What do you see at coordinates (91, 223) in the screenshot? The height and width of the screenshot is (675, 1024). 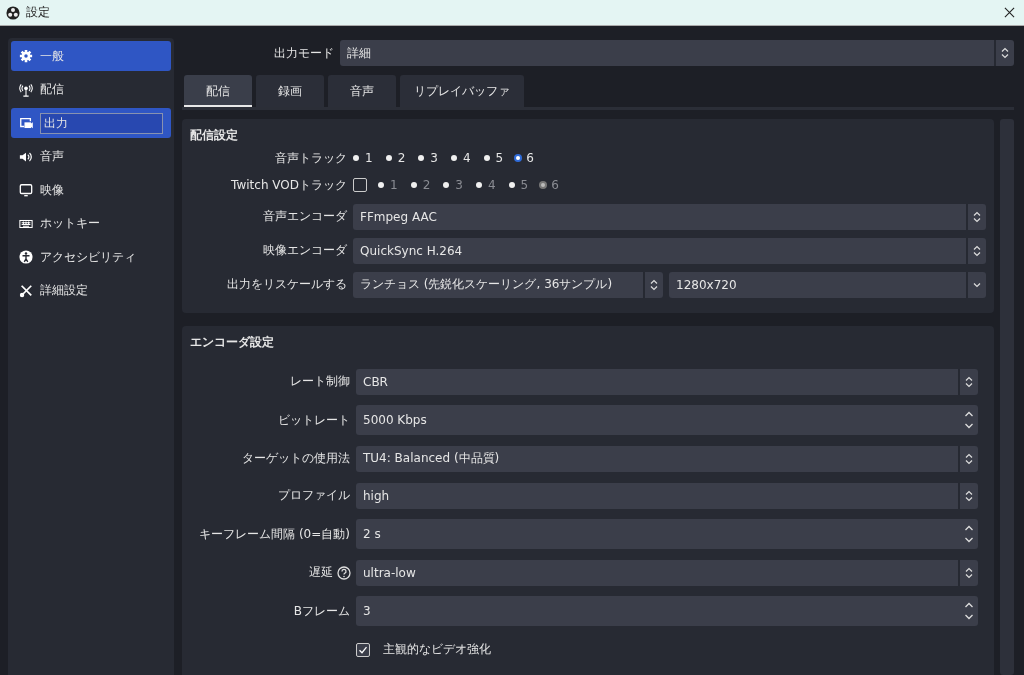 I see `sidebar-item: ホットキー` at bounding box center [91, 223].